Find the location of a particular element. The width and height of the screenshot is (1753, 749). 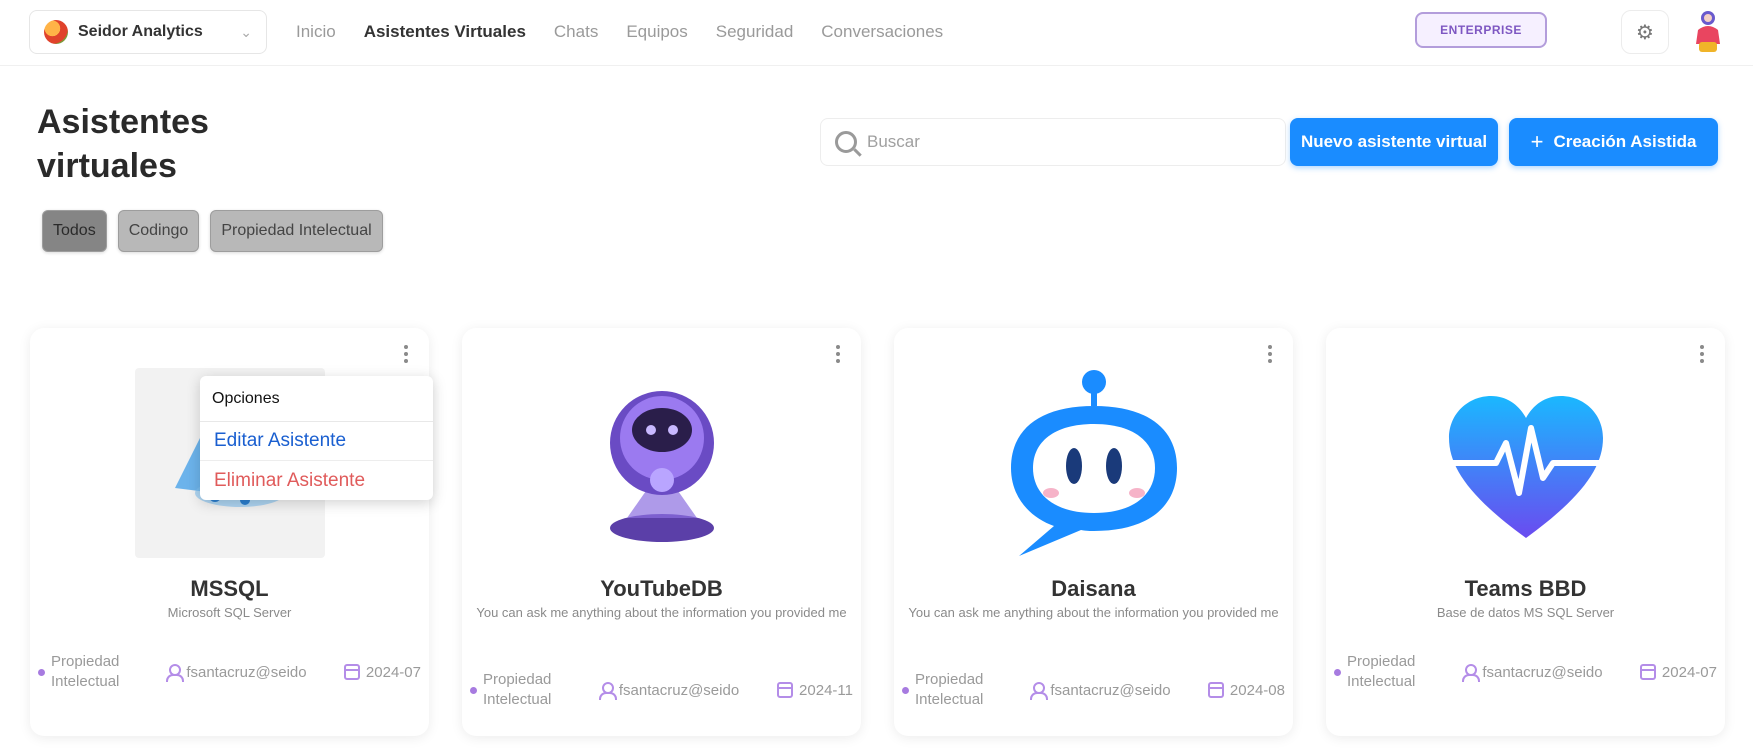

nav-item-equipos: Equipos is located at coordinates (656, 32).